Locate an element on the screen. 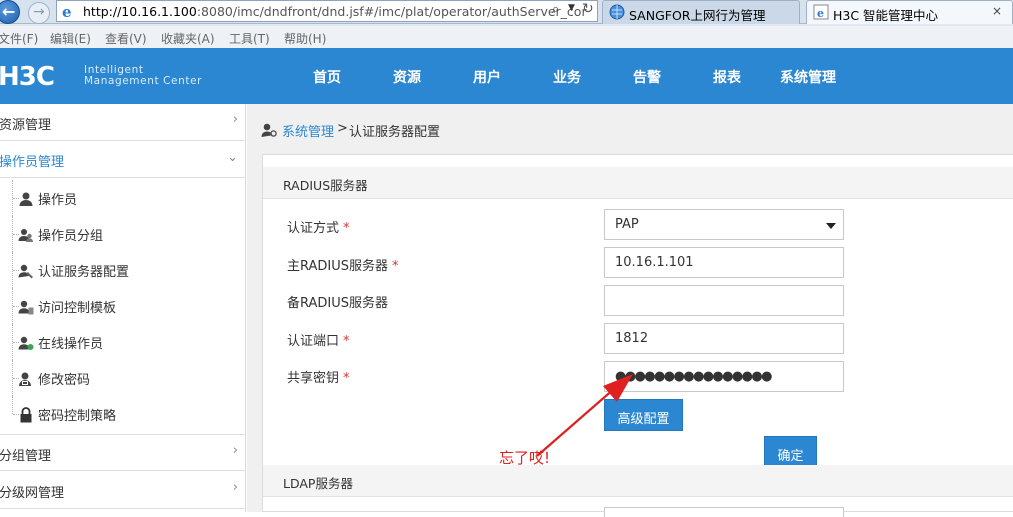 The width and height of the screenshot is (1013, 517). sidebar-item-operator-group: 操作员分组 is located at coordinates (123, 234).